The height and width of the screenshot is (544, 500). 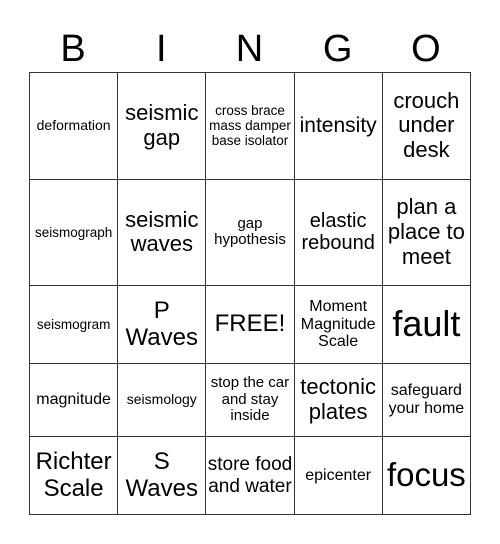 I want to click on free-space-cell: FREE!, so click(x=250, y=324).